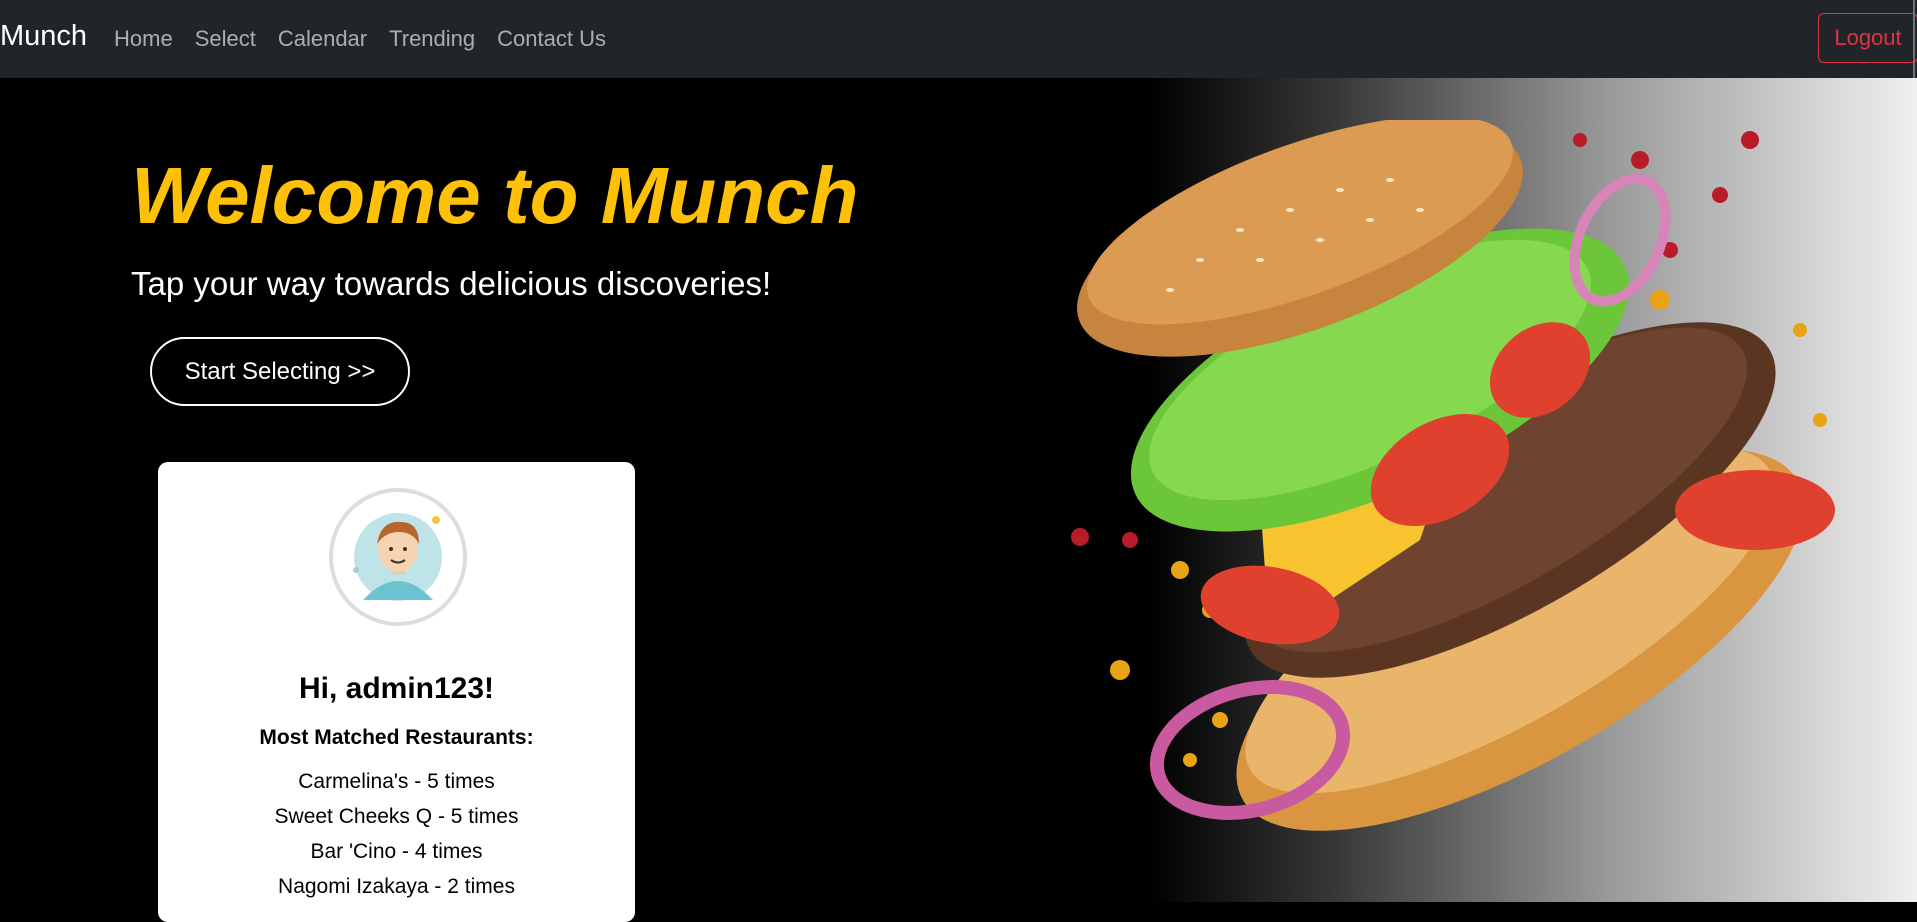  I want to click on avatar, so click(398, 557).